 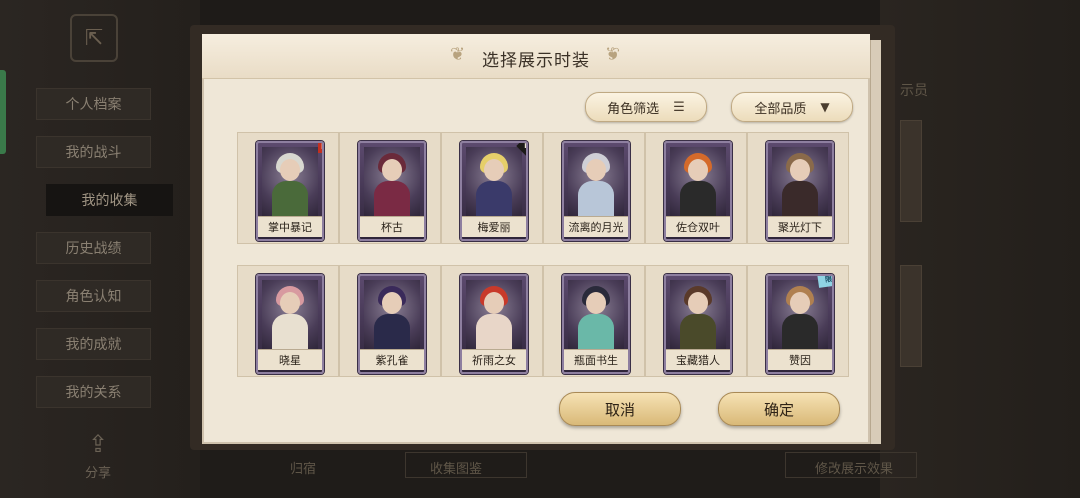 I want to click on costume-slot: 佐仓双叶P5, so click(x=696, y=188).